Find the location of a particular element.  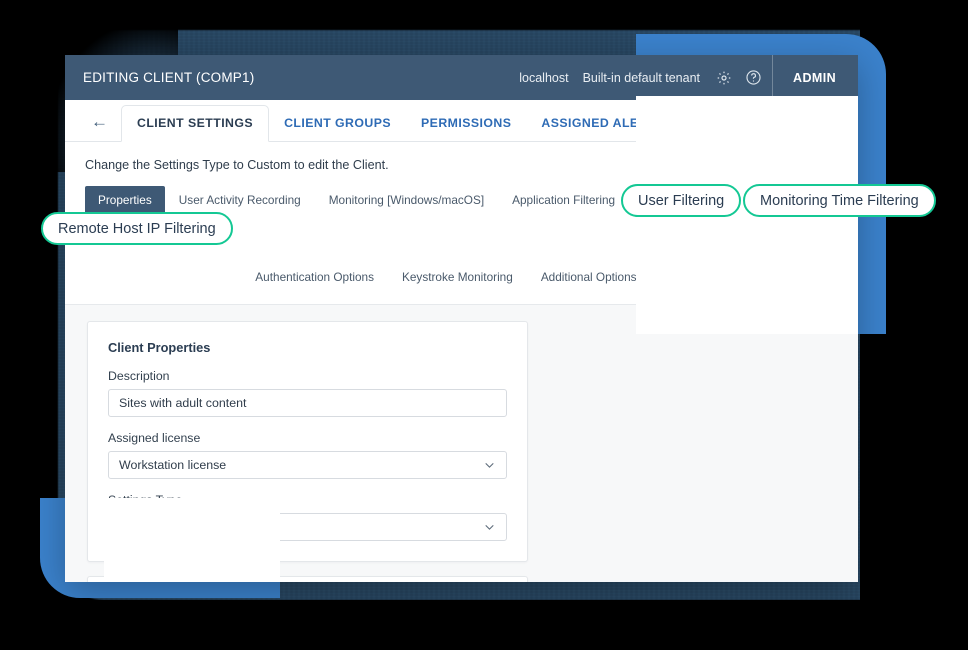

host-label: localhost is located at coordinates (544, 77).